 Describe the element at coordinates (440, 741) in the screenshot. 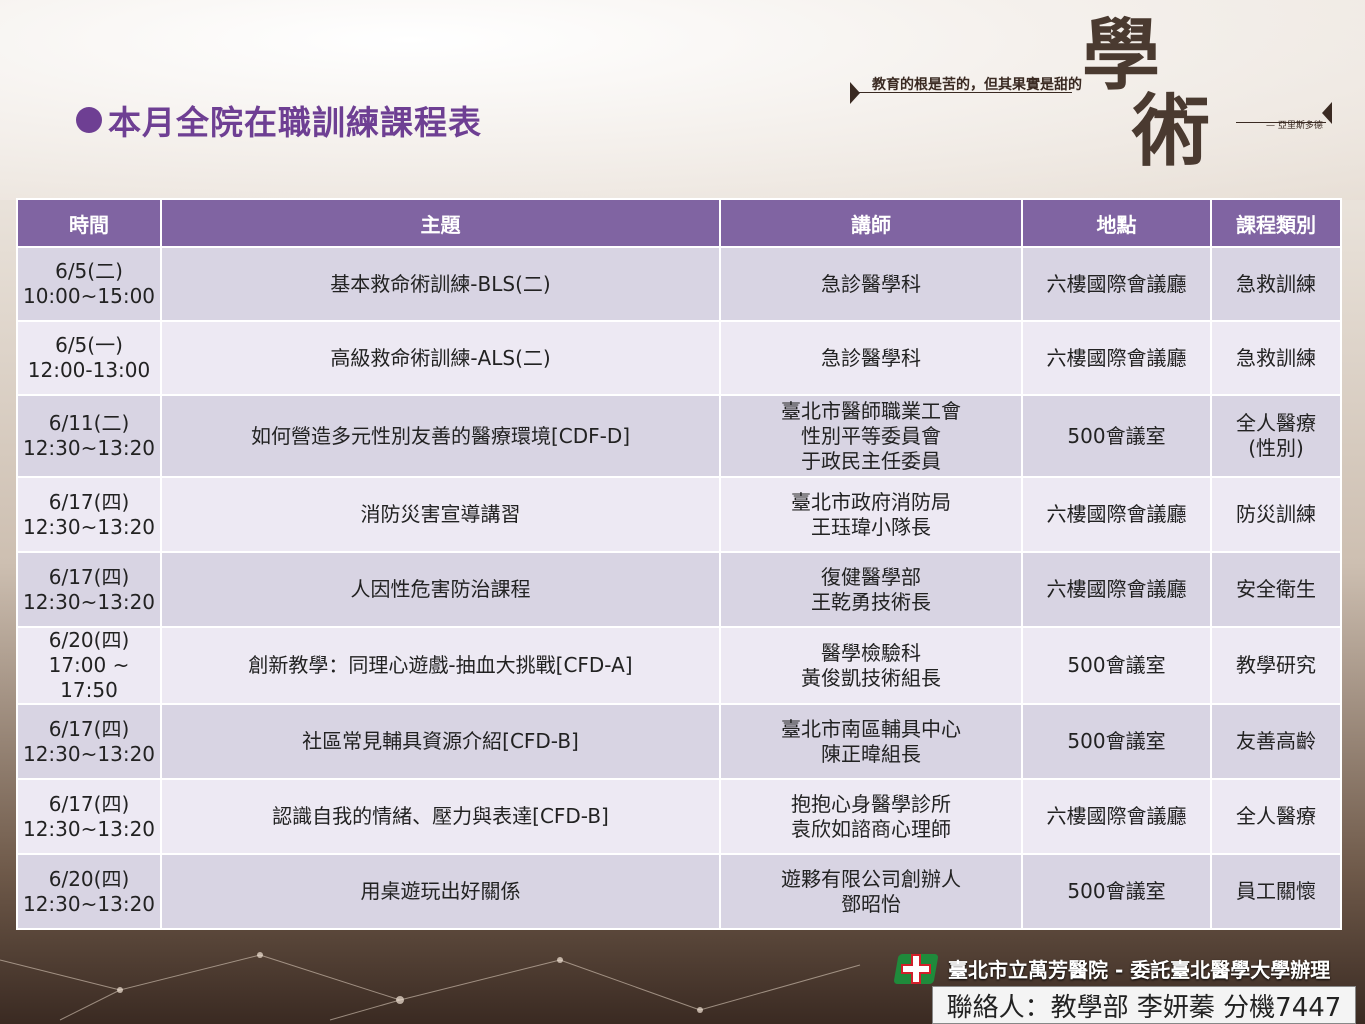

I see `cell-topic: 社區常見輔具資源介紹[CFD-B]` at that location.